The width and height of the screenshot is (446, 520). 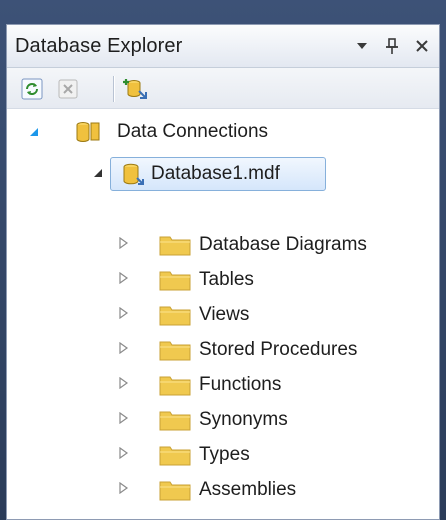 I want to click on tree-node-label: Database1.mdf, so click(x=215, y=173).